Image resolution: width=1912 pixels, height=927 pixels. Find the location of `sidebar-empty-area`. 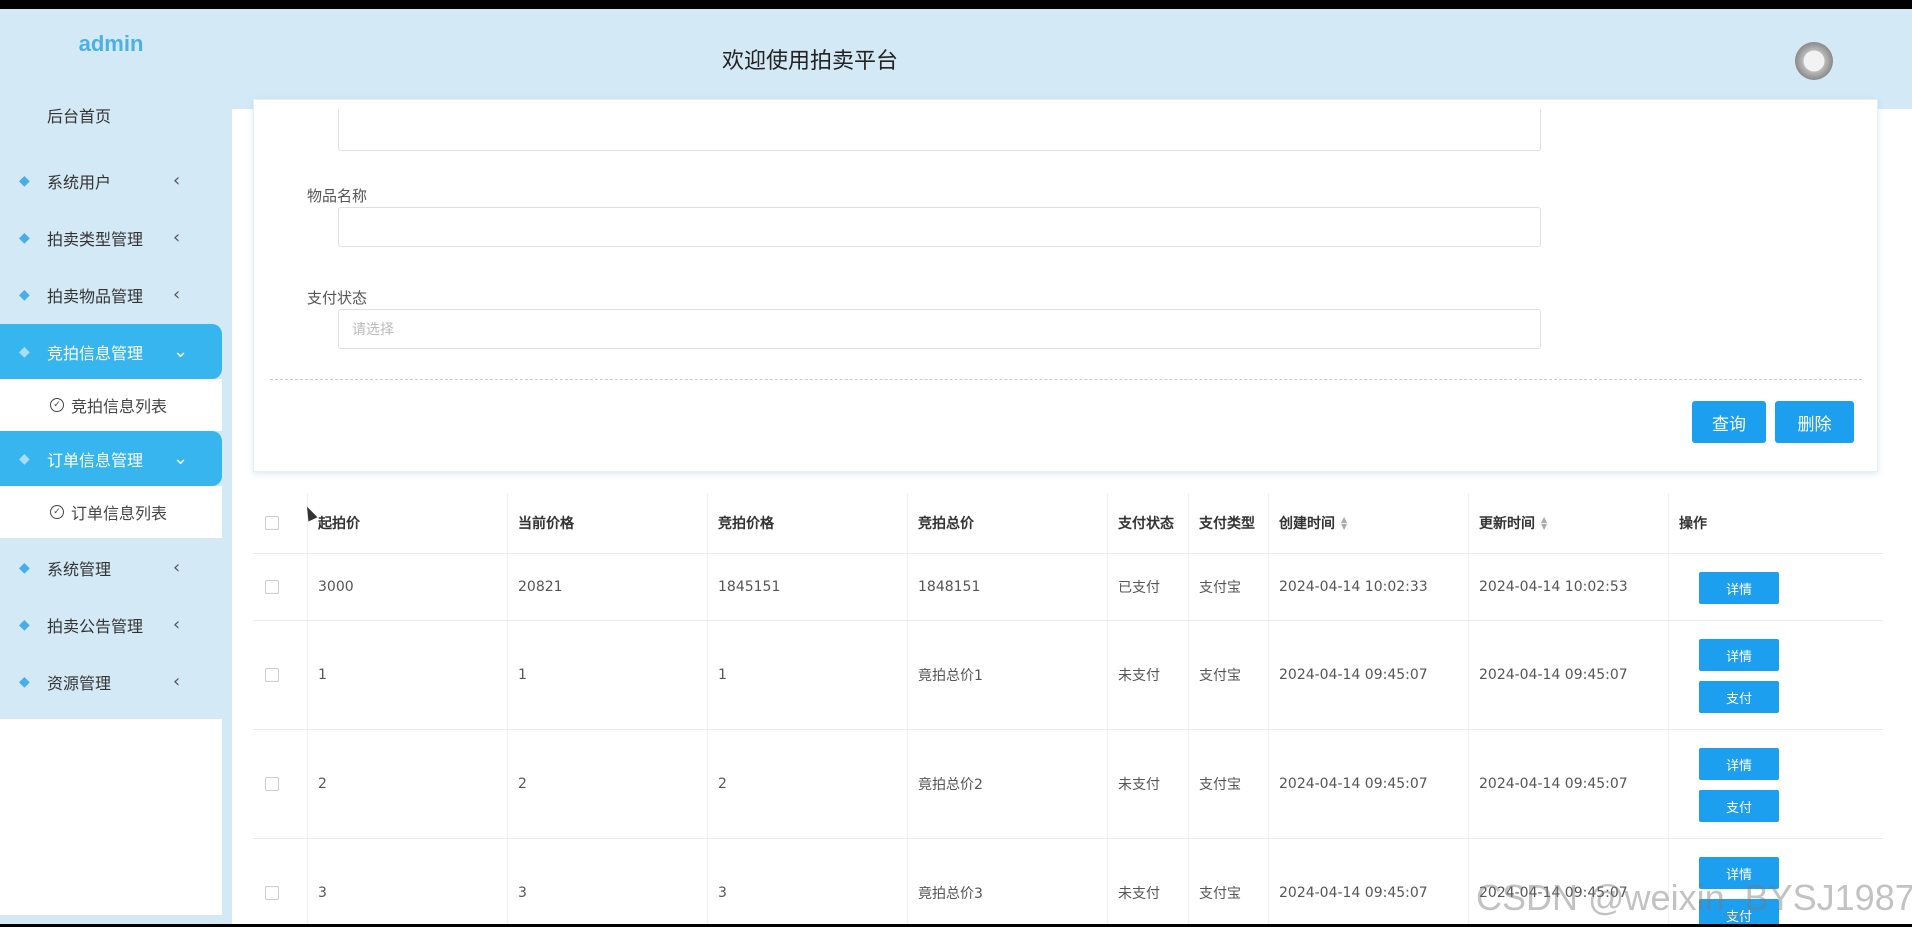

sidebar-empty-area is located at coordinates (111, 817).